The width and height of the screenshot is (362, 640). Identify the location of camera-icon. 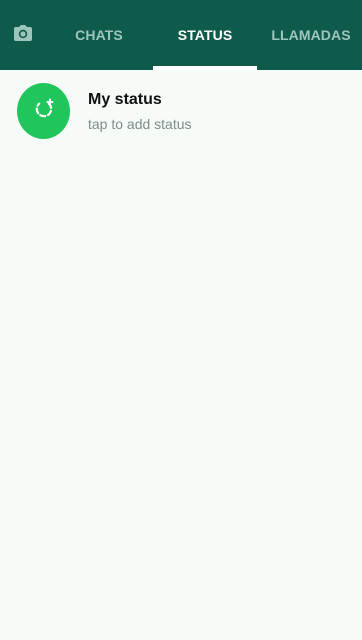
(23, 35).